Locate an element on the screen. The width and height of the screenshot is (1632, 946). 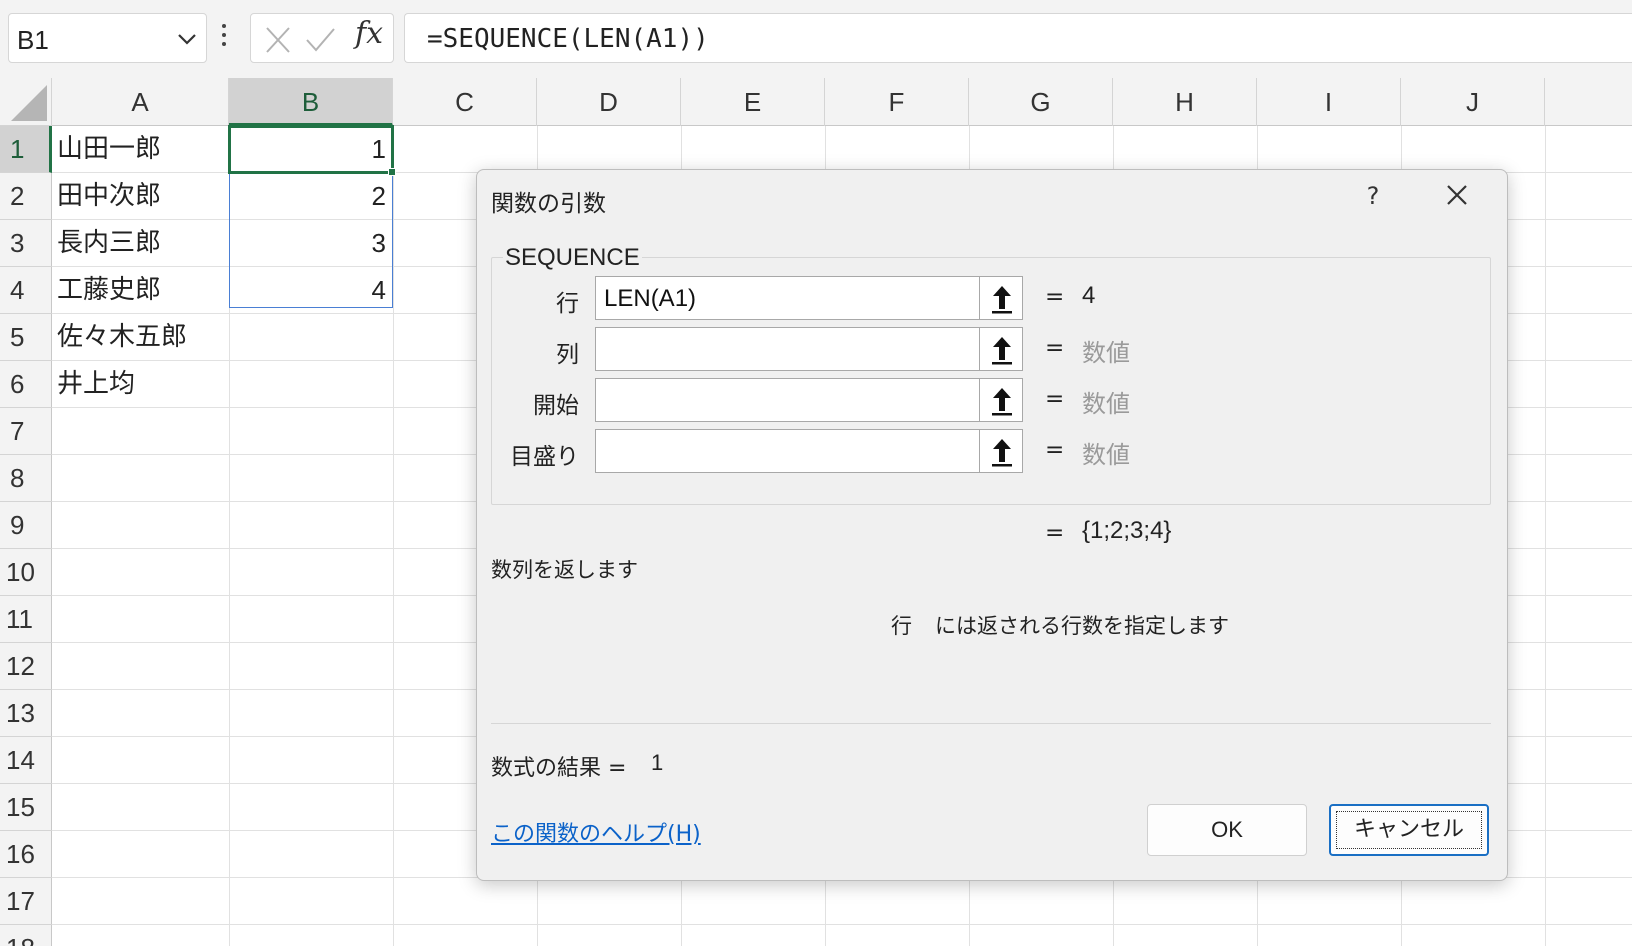
chevron-down-icon is located at coordinates (187, 39).